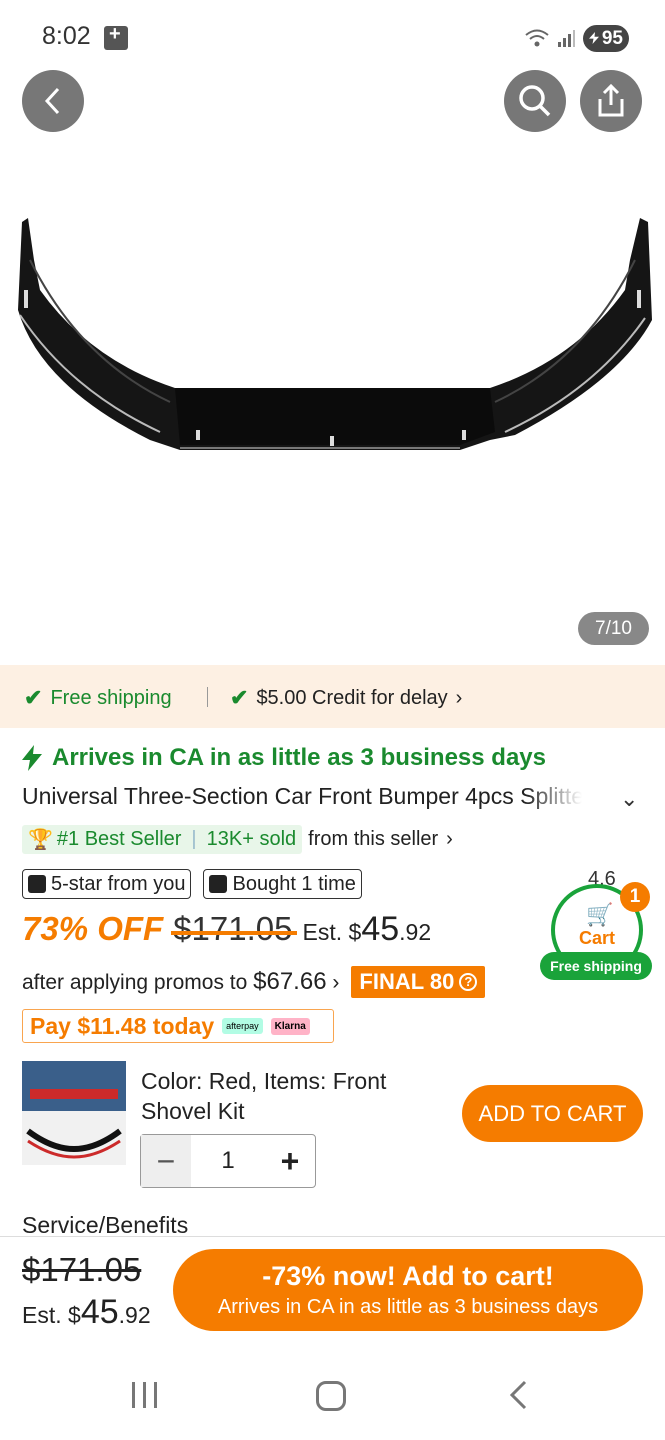 The width and height of the screenshot is (665, 1440). Describe the element at coordinates (552, 1113) in the screenshot. I see `add-to-cart-button: ADD TO CART` at that location.